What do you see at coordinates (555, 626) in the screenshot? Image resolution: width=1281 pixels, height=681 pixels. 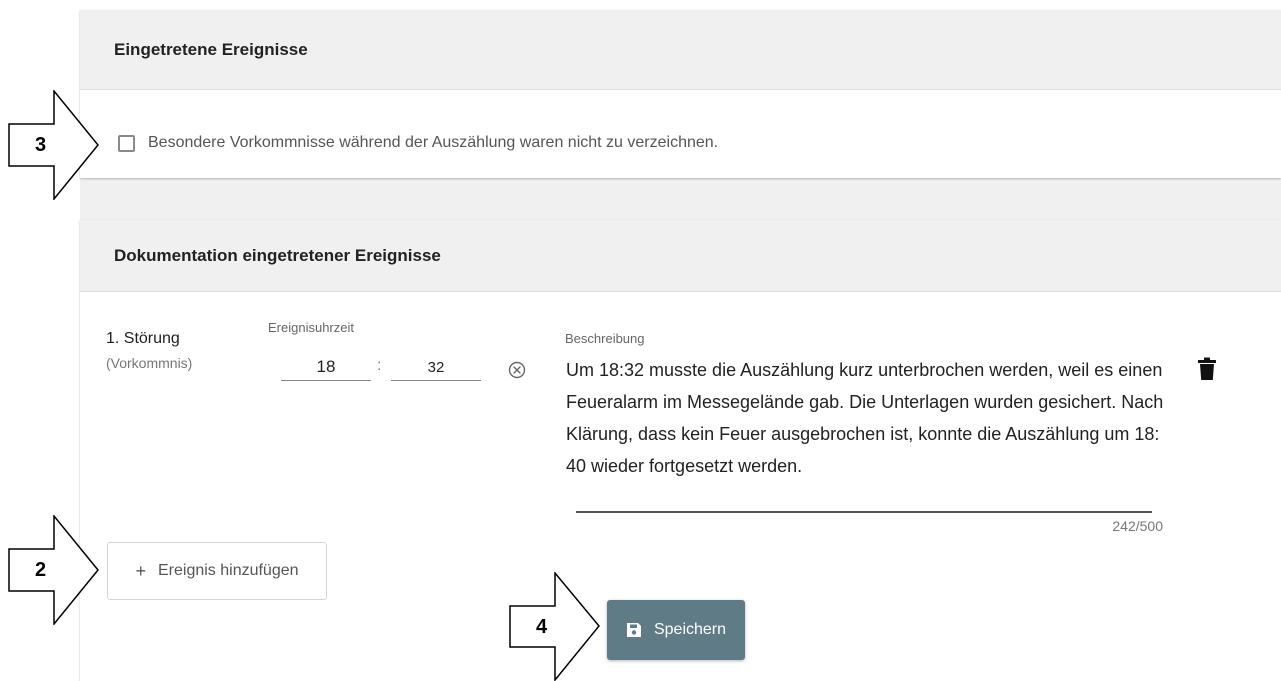 I see `callout-4: 4` at bounding box center [555, 626].